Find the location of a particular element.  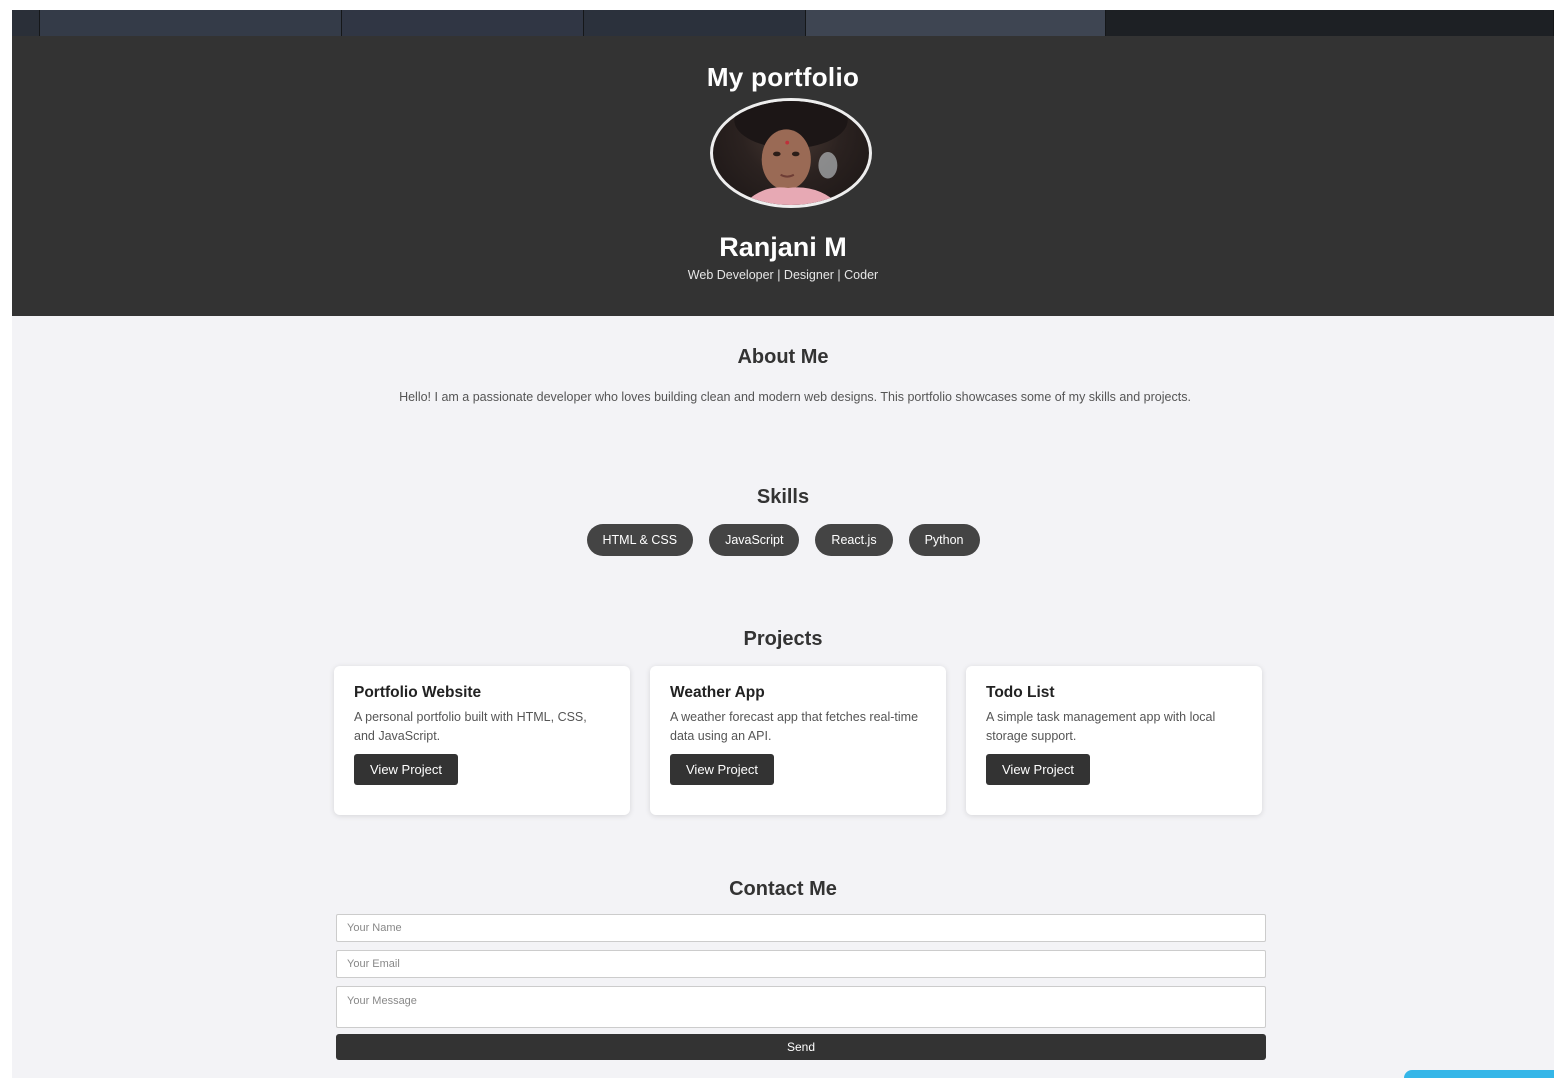

profile-photo-icon is located at coordinates (791, 153).